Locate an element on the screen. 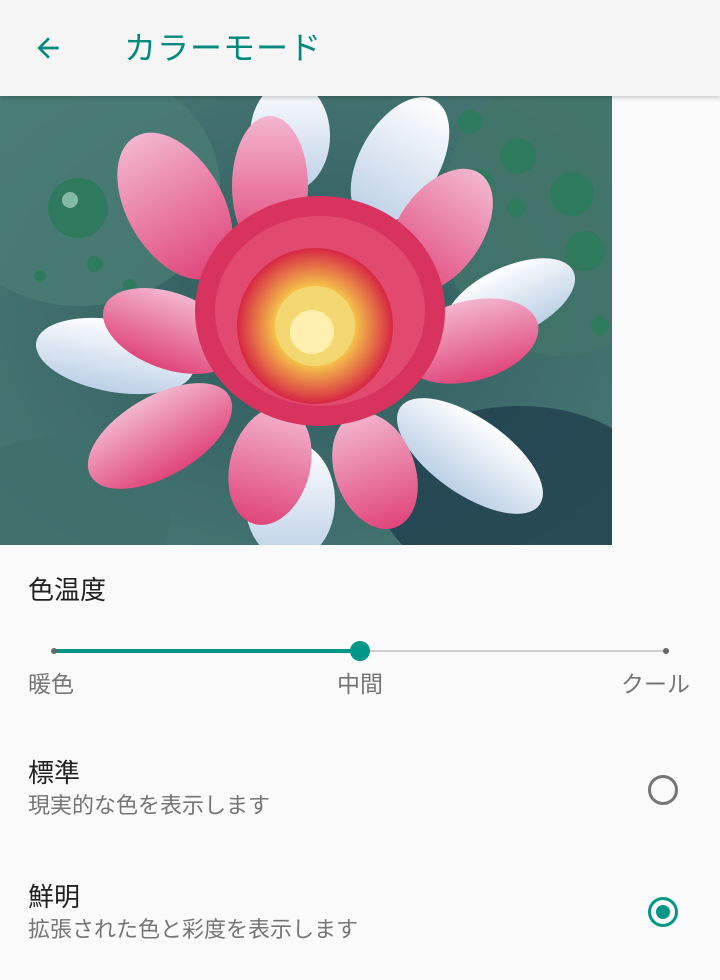  color-temperature-slider is located at coordinates (360, 651).